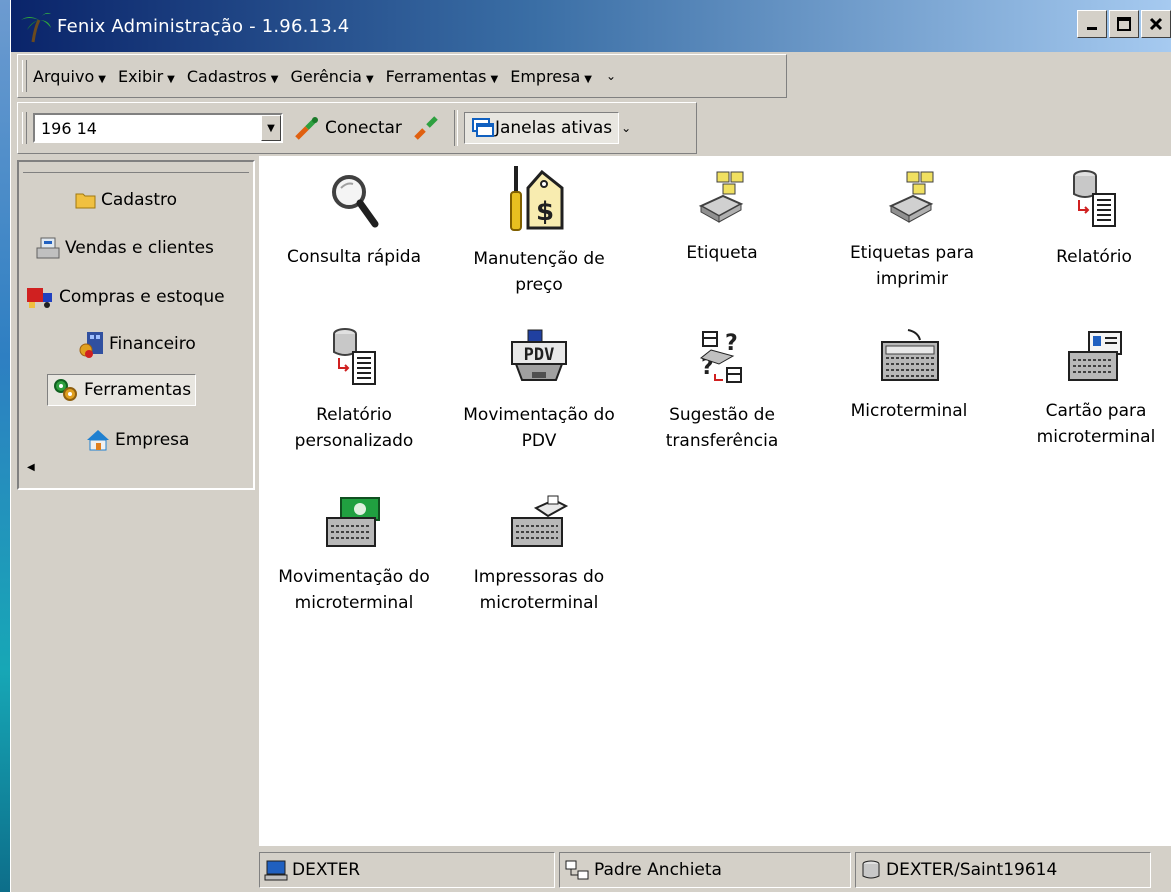 The image size is (1171, 892). I want to click on plug-disconnect-icon, so click(426, 128).